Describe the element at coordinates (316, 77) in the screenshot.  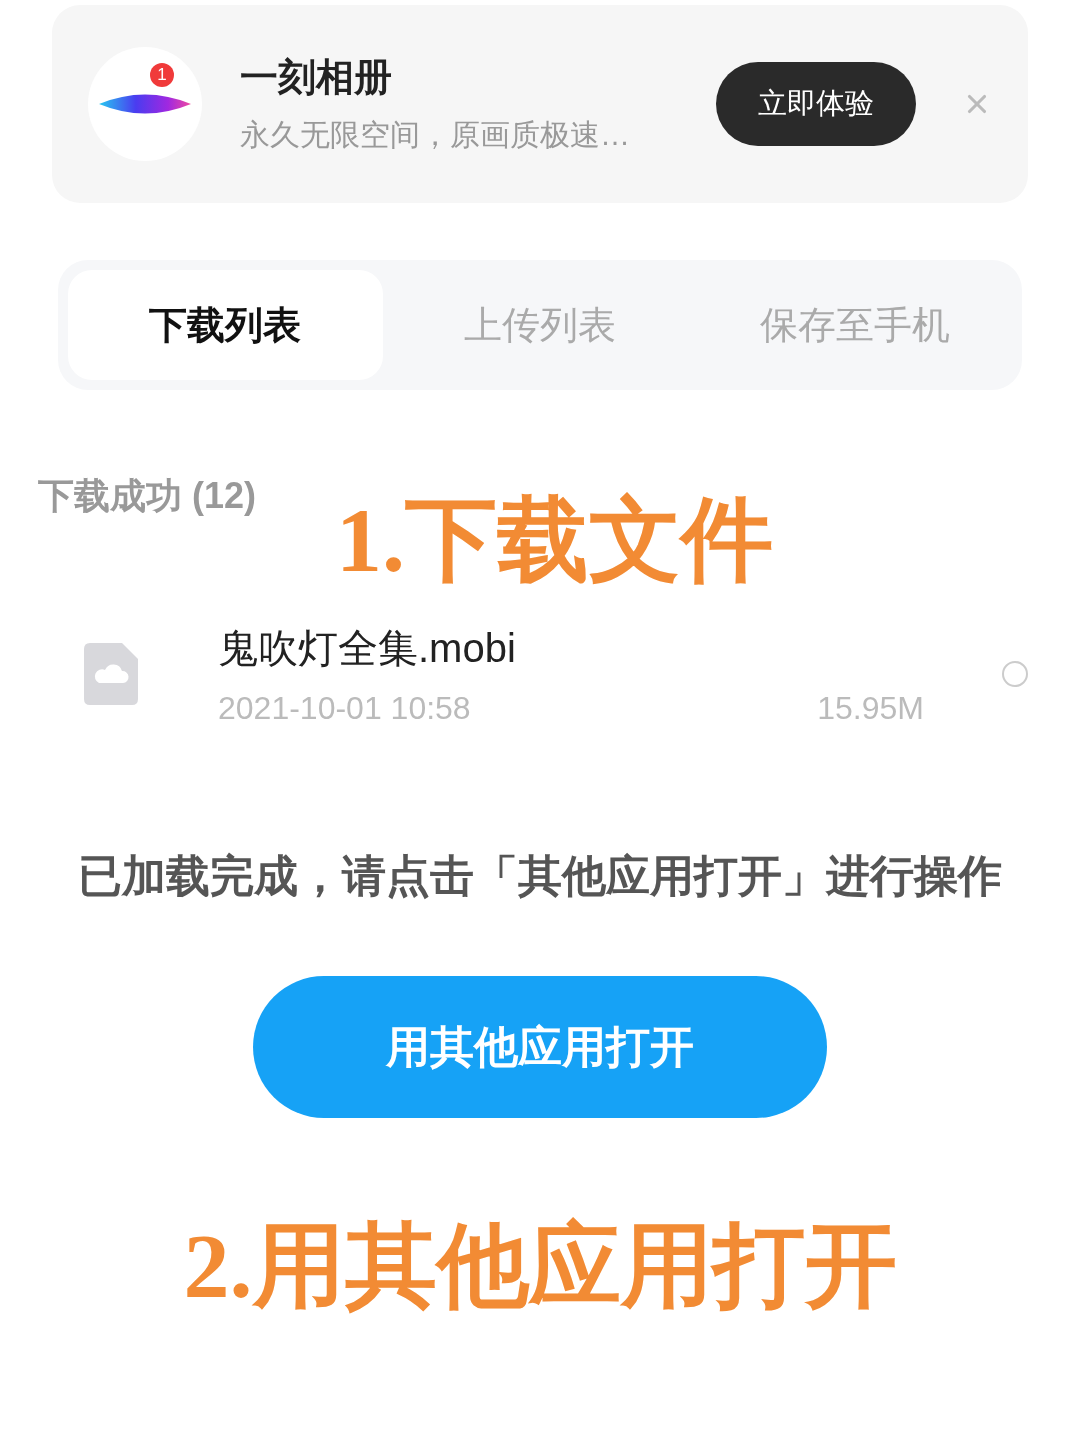
I see `app-name: 一刻相册` at that location.